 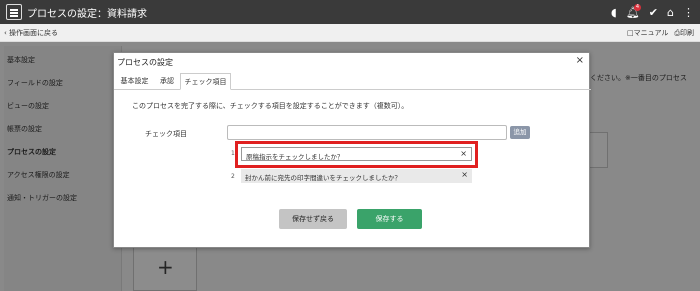 I want to click on shield-icon: ◖, so click(x=614, y=12).